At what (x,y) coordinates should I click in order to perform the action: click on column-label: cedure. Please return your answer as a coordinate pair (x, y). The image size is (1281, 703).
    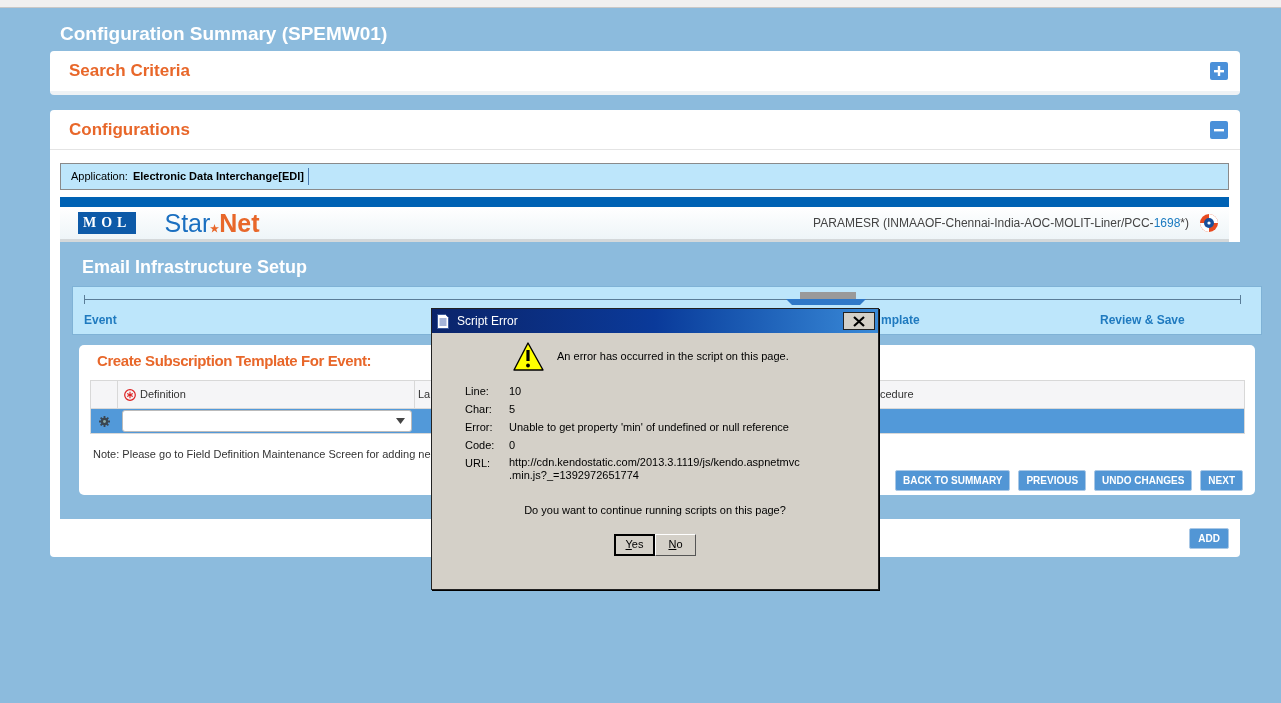
    Looking at the image, I should click on (897, 395).